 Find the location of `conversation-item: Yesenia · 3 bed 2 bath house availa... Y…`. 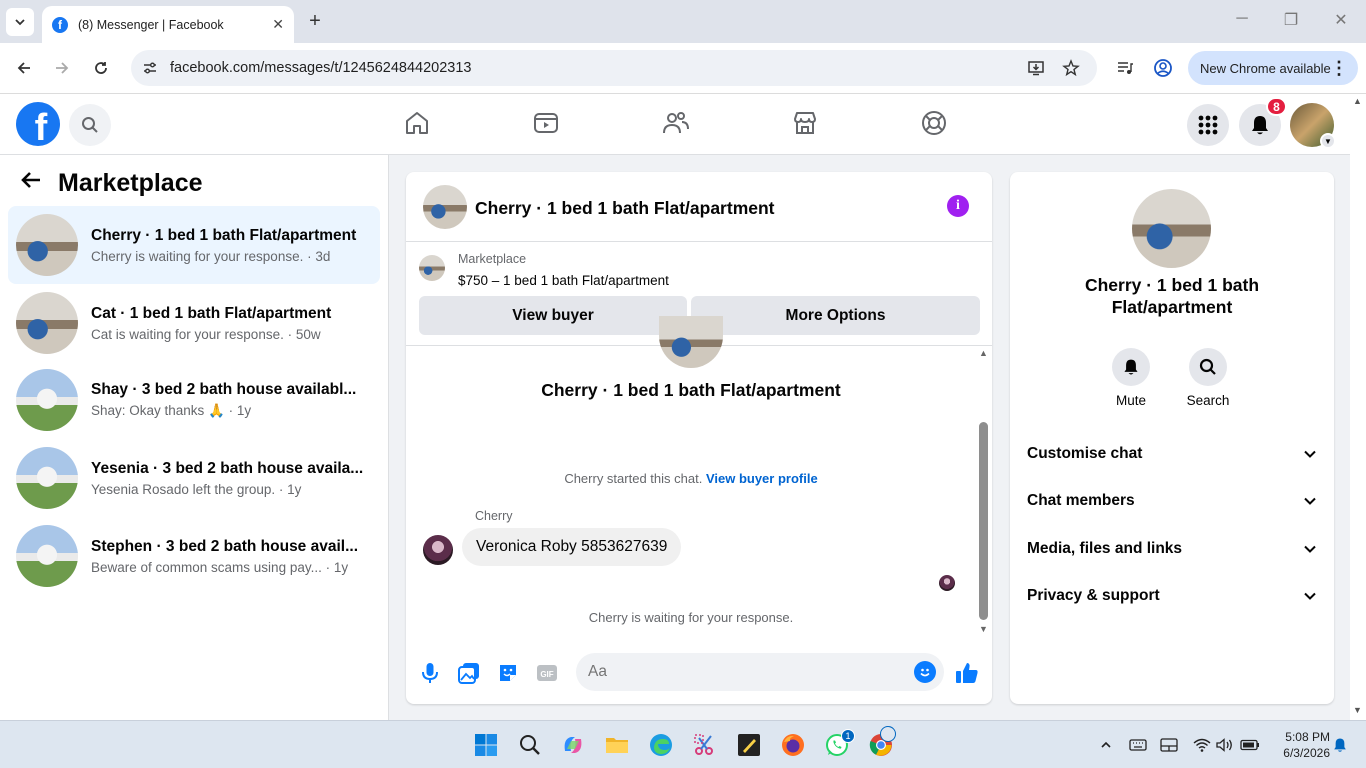

conversation-item: Yesenia · 3 bed 2 bath house availa... Y… is located at coordinates (194, 478).